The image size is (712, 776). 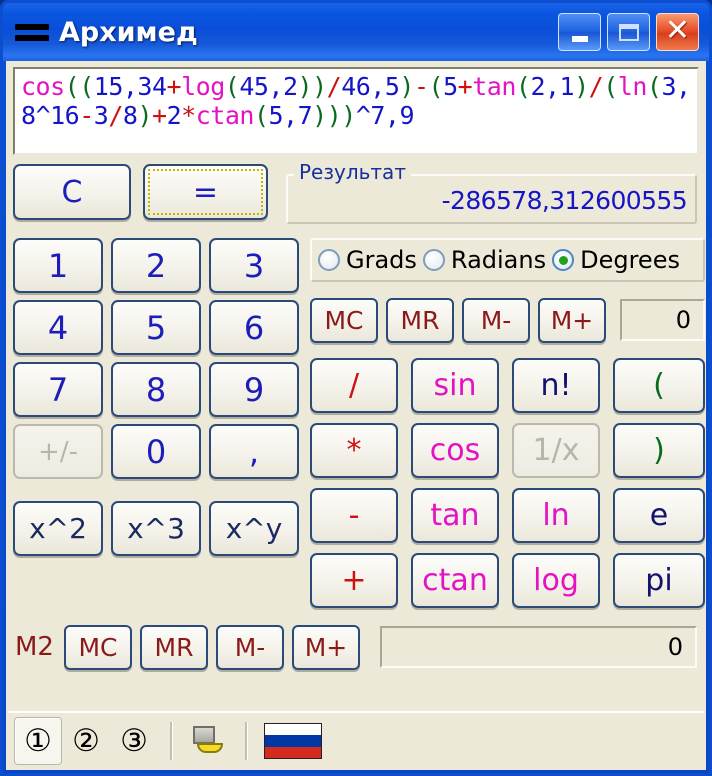 What do you see at coordinates (632, 86) in the screenshot?
I see `expression-token: ln` at bounding box center [632, 86].